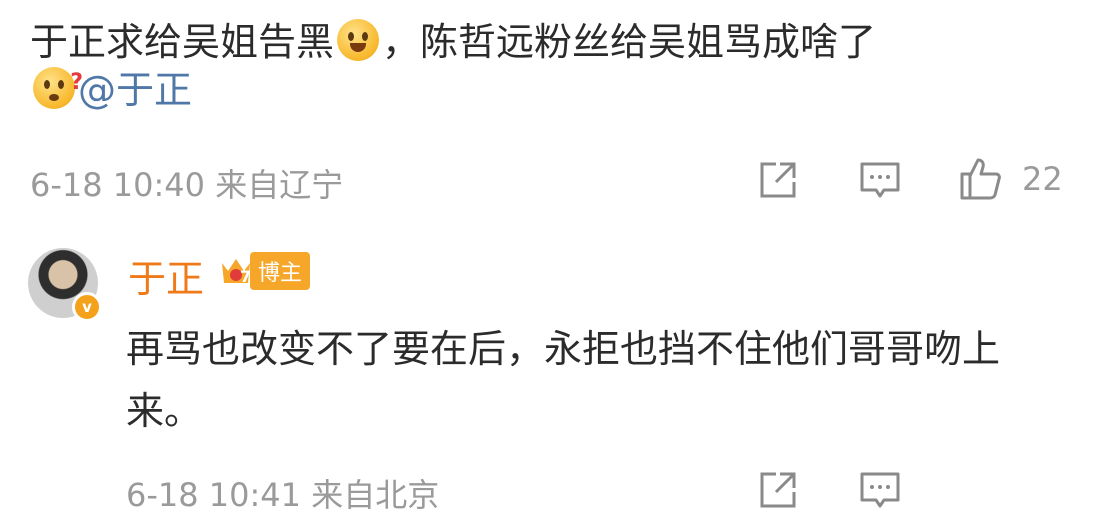 The width and height of the screenshot is (1108, 517). I want to click on comment-location: 来自辽宁, so click(279, 185).